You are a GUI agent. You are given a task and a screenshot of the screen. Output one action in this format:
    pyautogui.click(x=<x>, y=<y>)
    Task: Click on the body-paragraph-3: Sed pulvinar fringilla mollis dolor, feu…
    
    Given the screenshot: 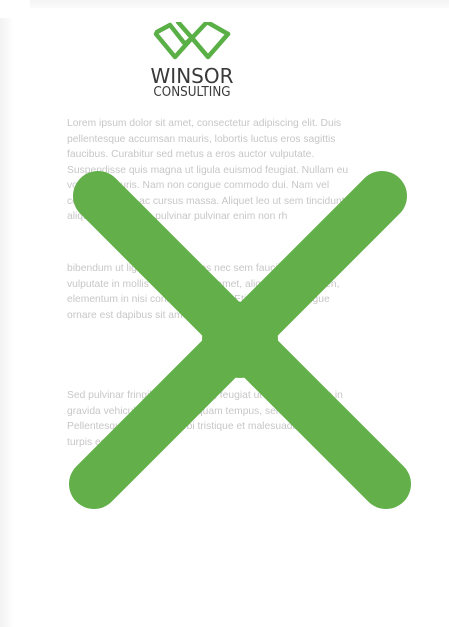 What is the action you would take?
    pyautogui.click(x=205, y=419)
    